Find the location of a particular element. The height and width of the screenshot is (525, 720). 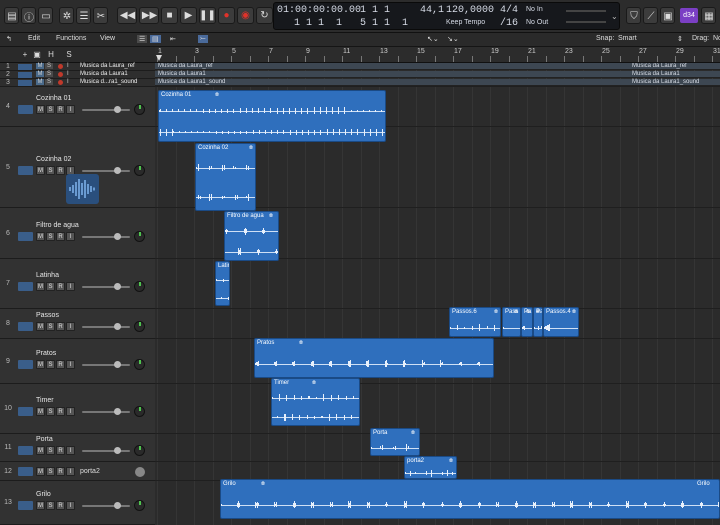

audio-region-timer: Timer ⦾ is located at coordinates (315, 402).